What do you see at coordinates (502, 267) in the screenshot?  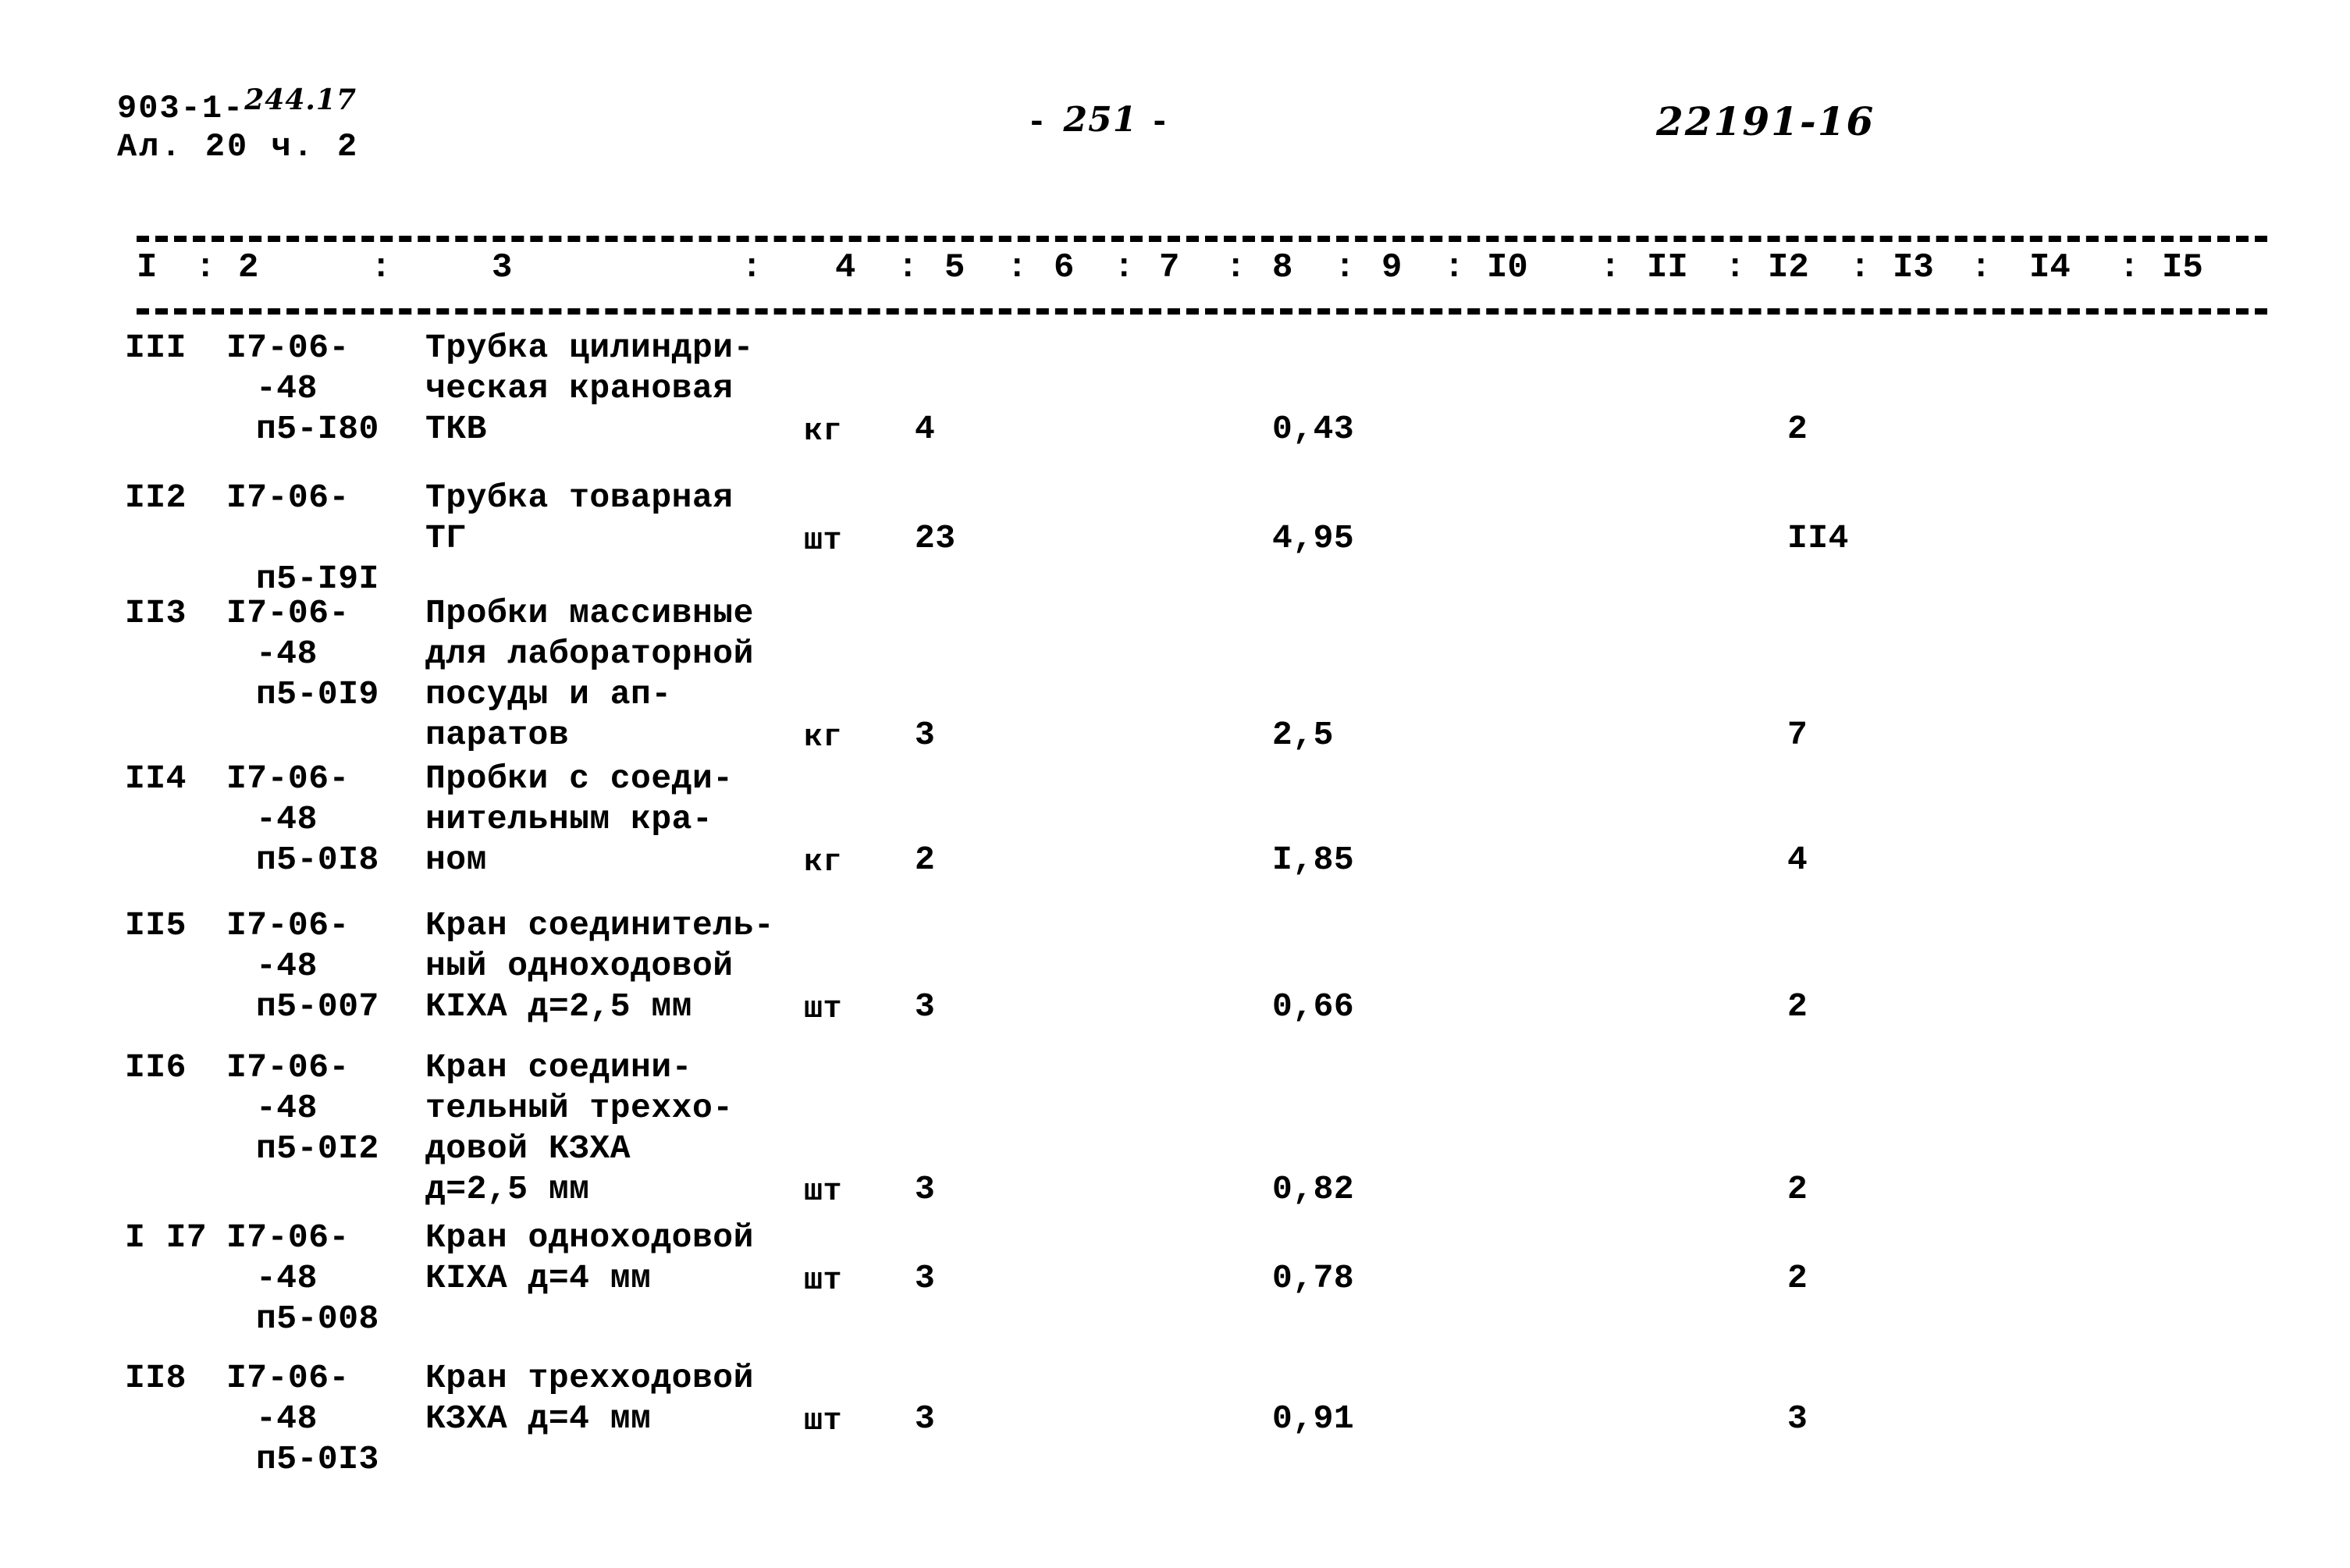 I see `column-number-3: 3` at bounding box center [502, 267].